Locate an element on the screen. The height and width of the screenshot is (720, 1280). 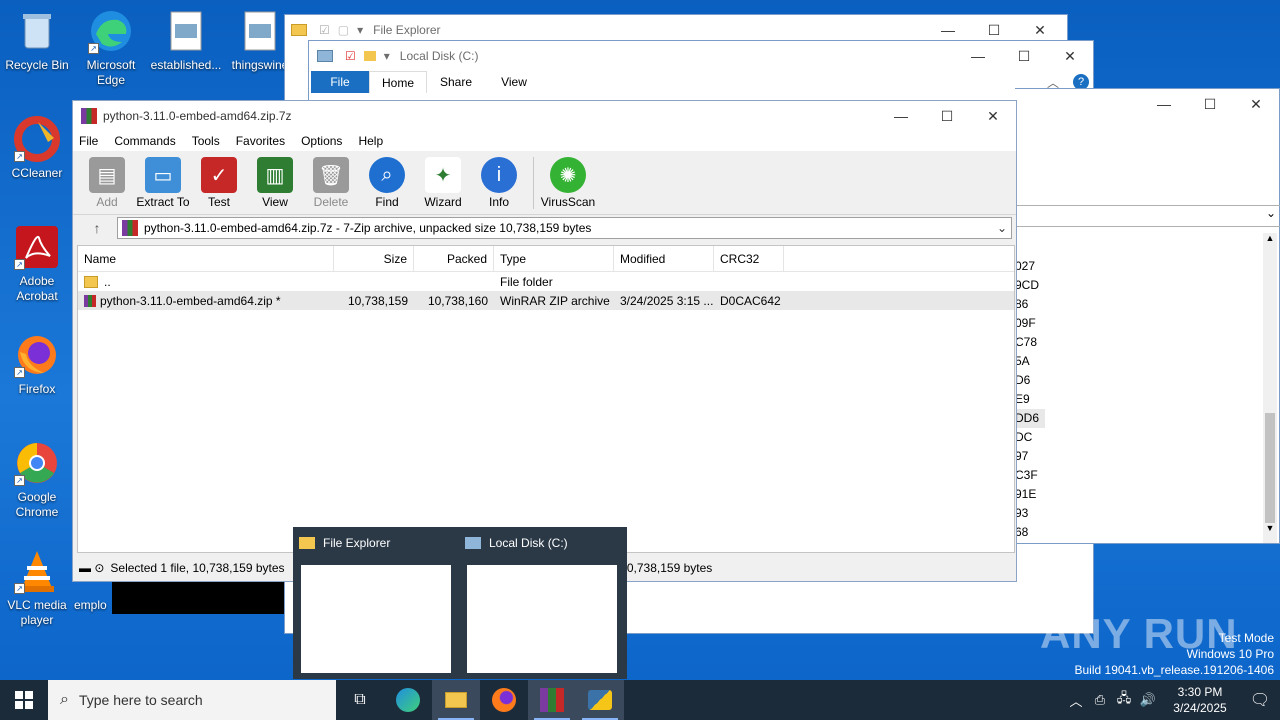
tab-home: Home is located at coordinates (398, 82).